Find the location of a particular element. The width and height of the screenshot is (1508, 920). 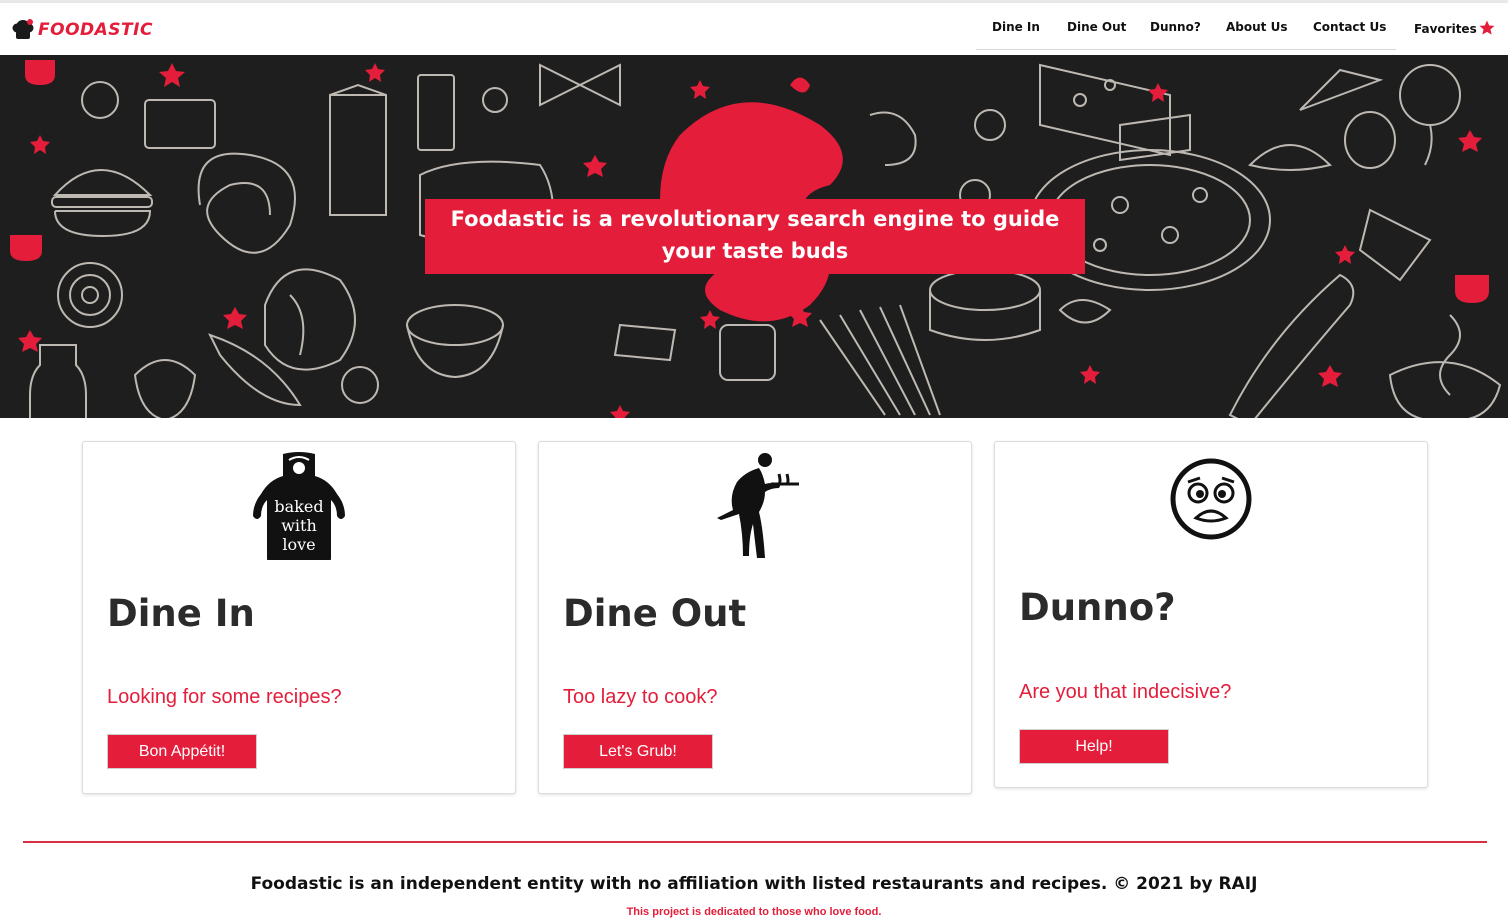

lets-grub-button: Let's Grub! is located at coordinates (638, 751).